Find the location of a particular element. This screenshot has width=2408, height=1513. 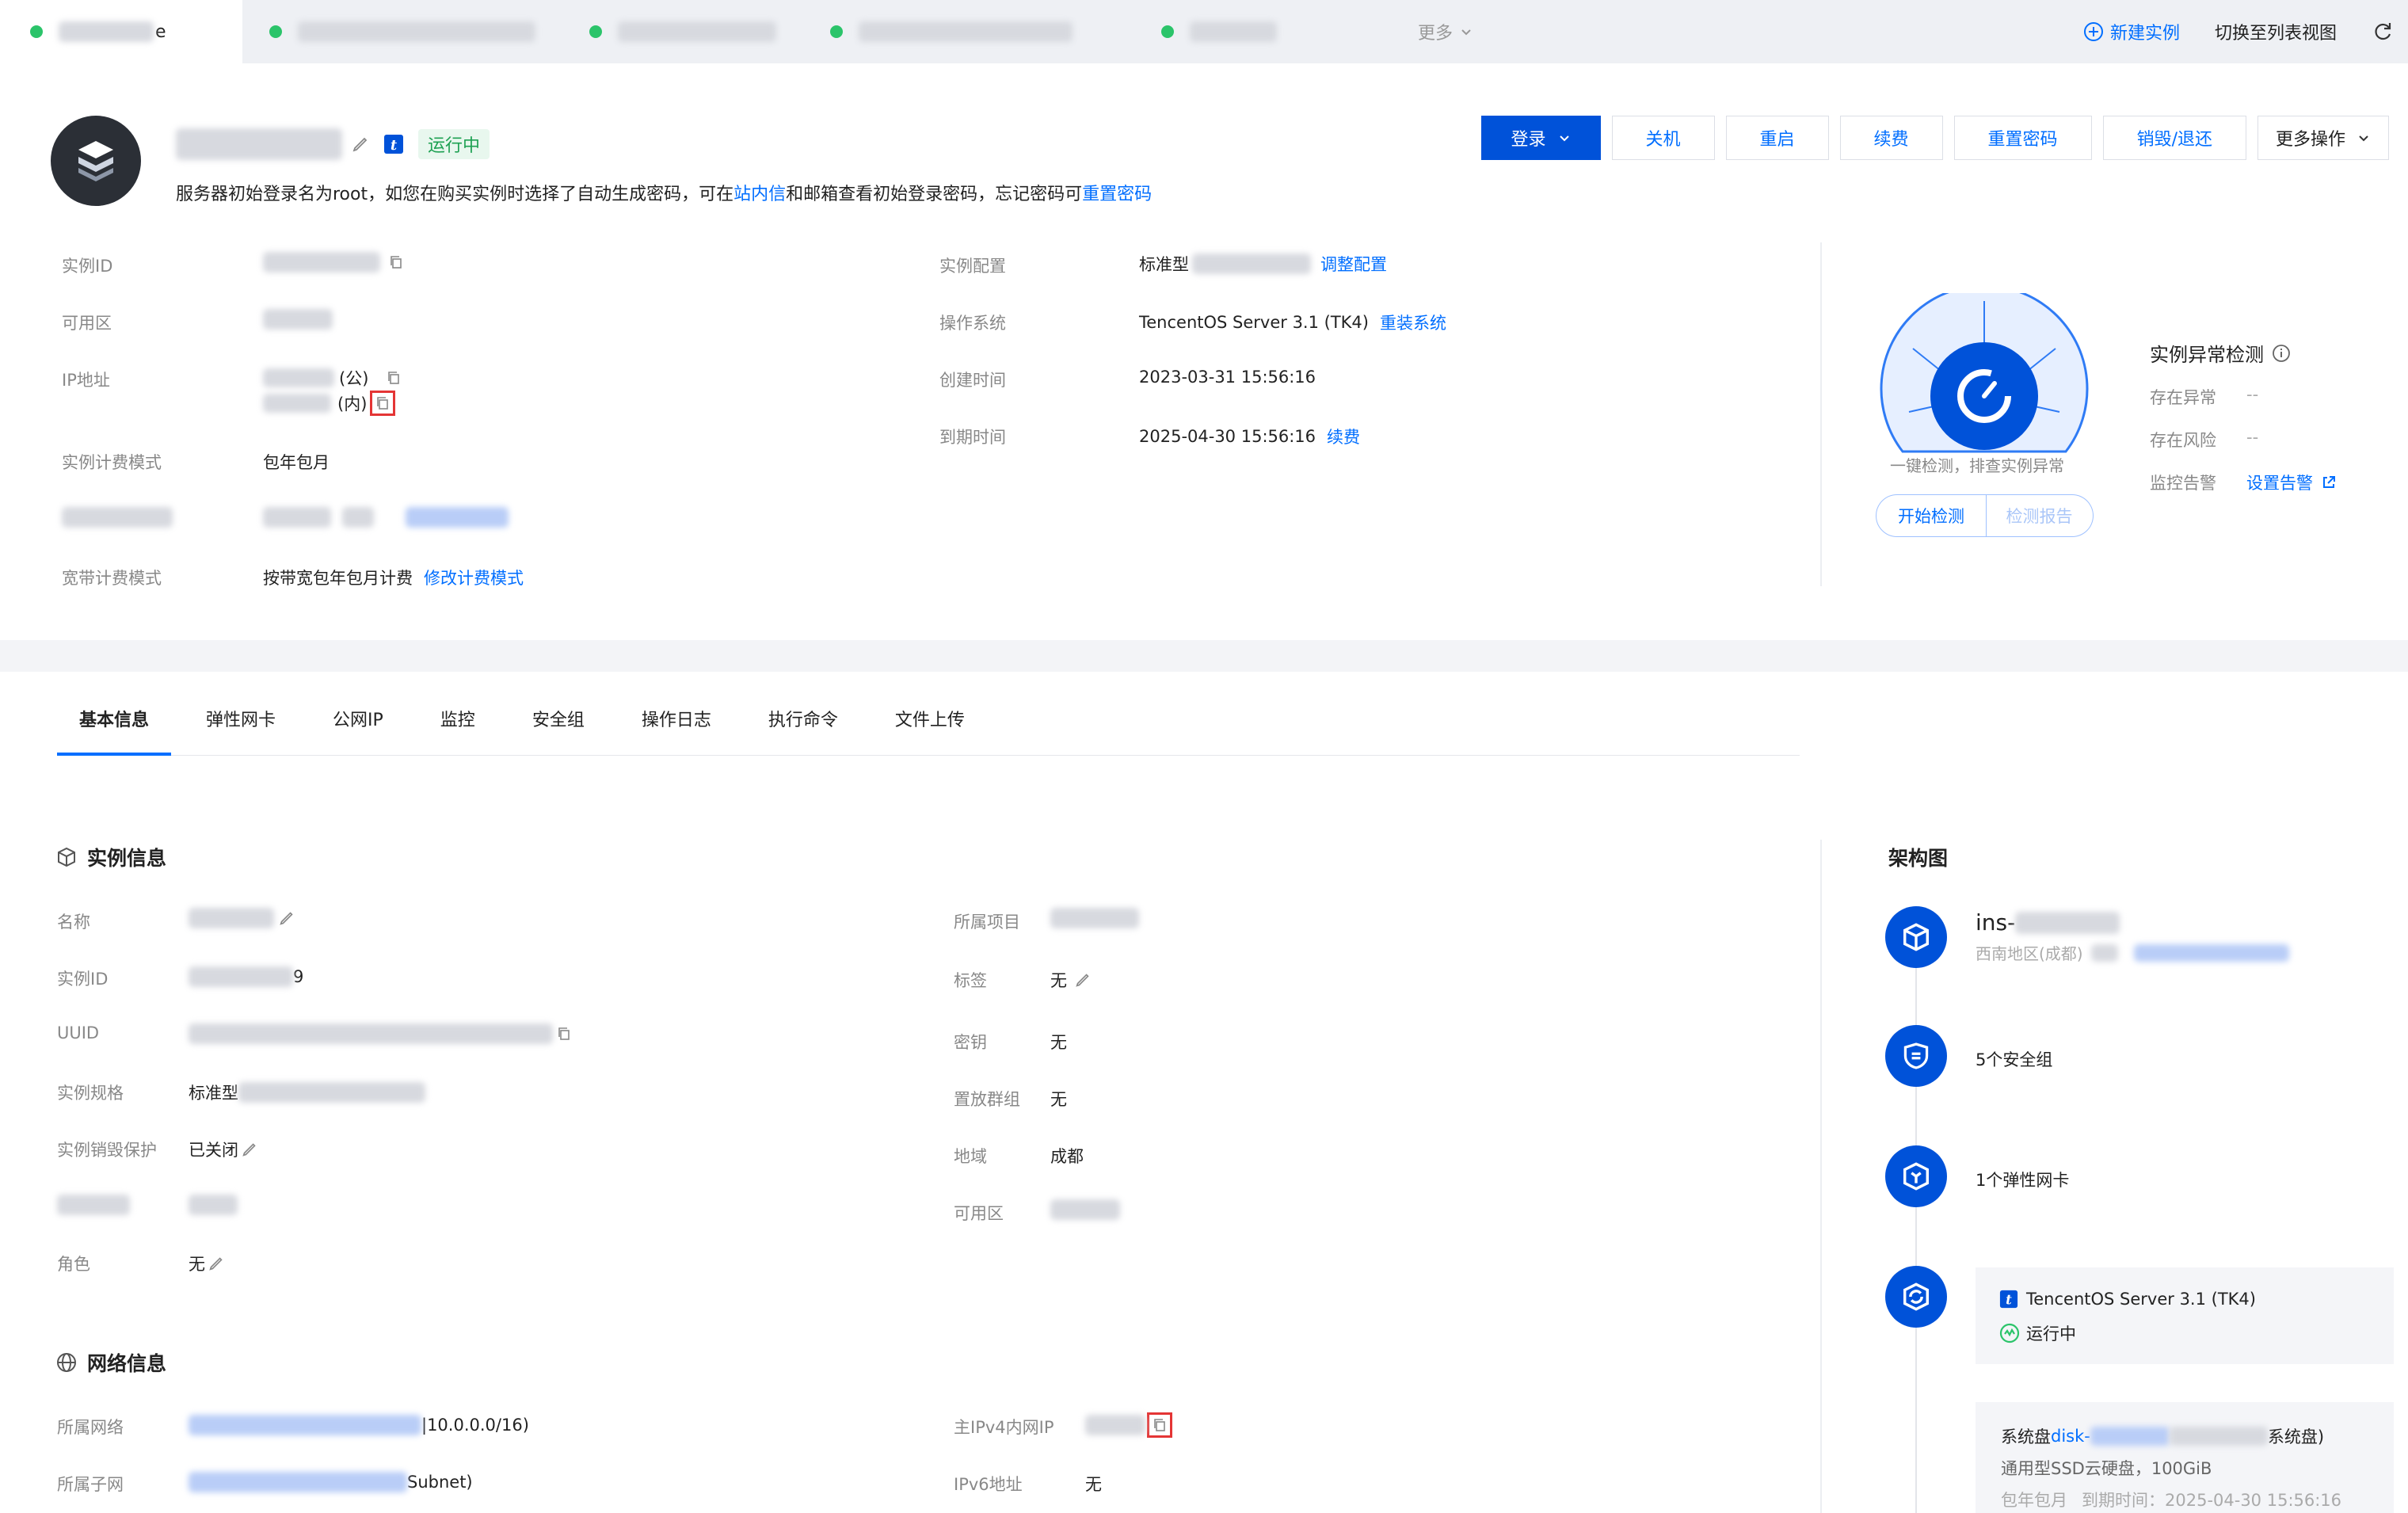

detect-report-button: 检测报告 is located at coordinates (2040, 515).